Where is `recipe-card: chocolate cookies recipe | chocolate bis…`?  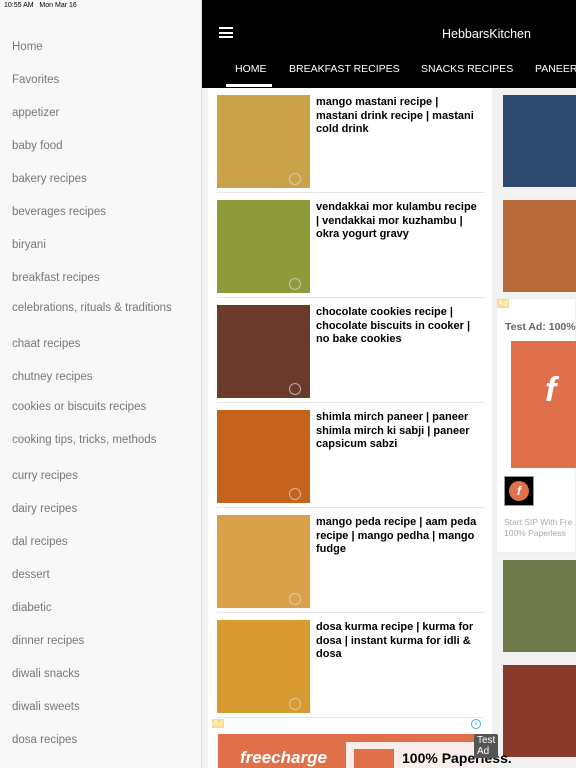 recipe-card: chocolate cookies recipe | chocolate bis… is located at coordinates (351, 350).